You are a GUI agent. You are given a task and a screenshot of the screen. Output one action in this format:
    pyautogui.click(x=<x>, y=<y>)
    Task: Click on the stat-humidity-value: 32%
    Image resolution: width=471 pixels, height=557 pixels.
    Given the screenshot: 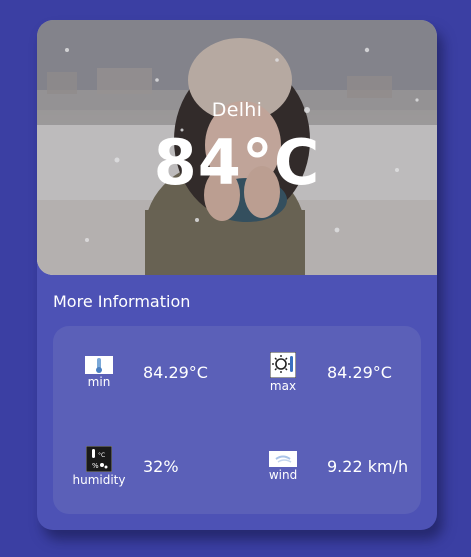 What is the action you would take?
    pyautogui.click(x=161, y=466)
    